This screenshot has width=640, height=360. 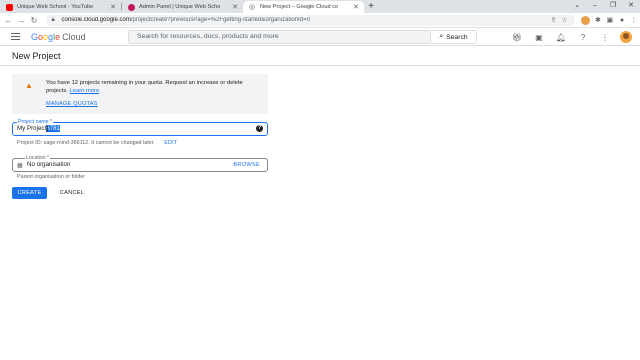 I want to click on browser-menu-icon: ⋮, so click(x=634, y=20).